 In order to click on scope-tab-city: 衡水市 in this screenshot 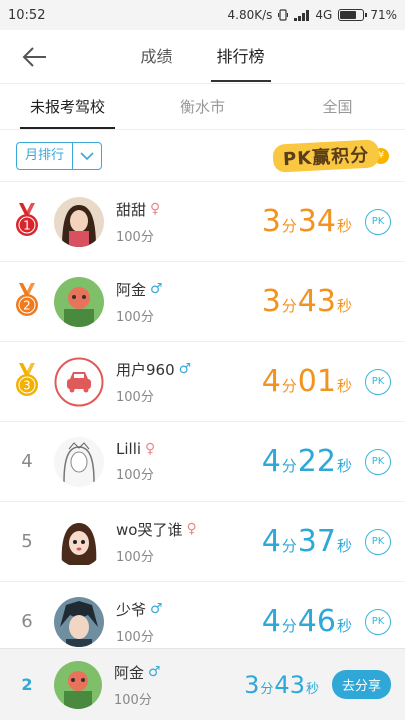, I will do `click(202, 106)`.